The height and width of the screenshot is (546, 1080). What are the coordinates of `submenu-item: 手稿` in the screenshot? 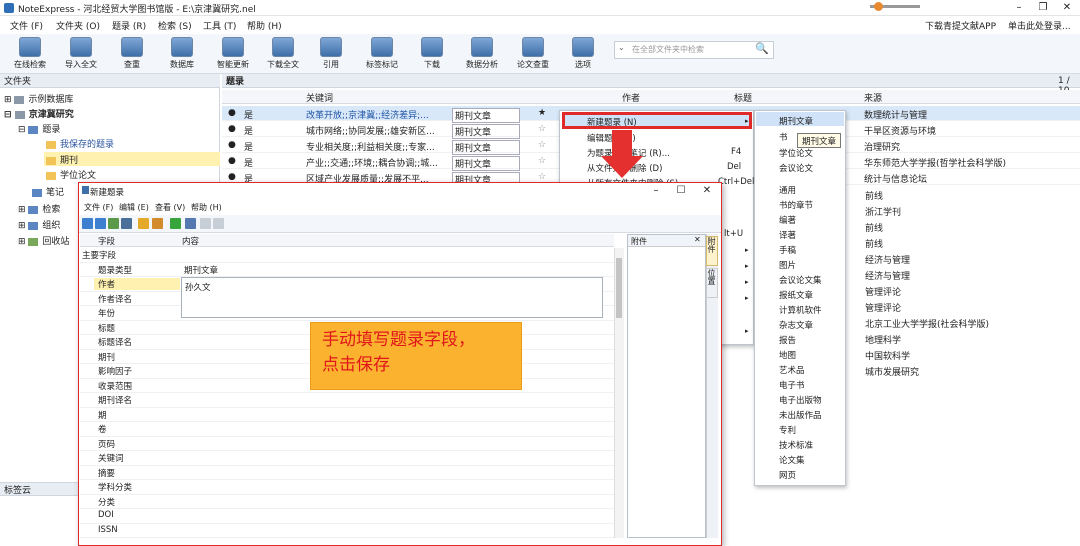 It's located at (787, 250).